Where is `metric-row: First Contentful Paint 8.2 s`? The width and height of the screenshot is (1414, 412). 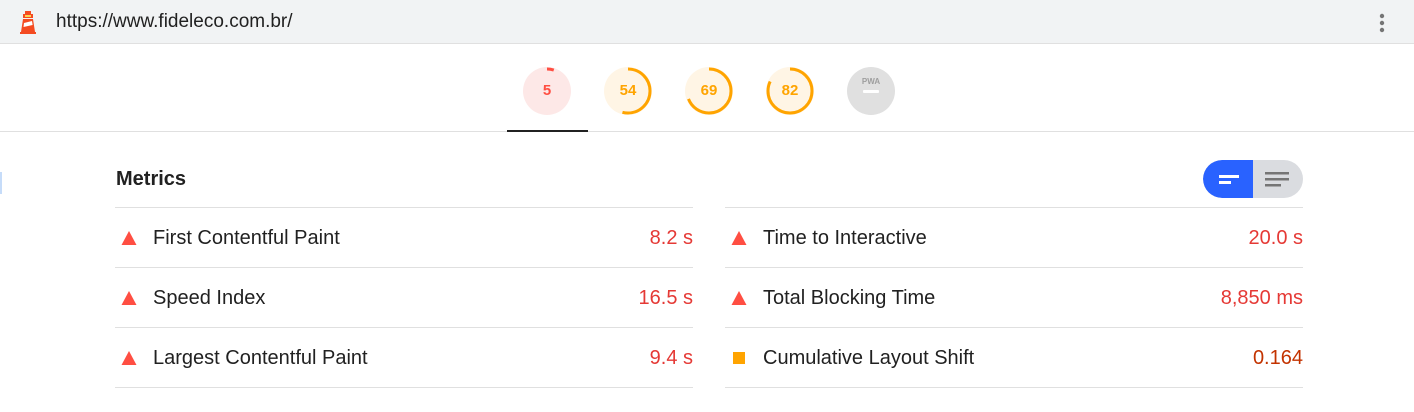 metric-row: First Contentful Paint 8.2 s is located at coordinates (404, 237).